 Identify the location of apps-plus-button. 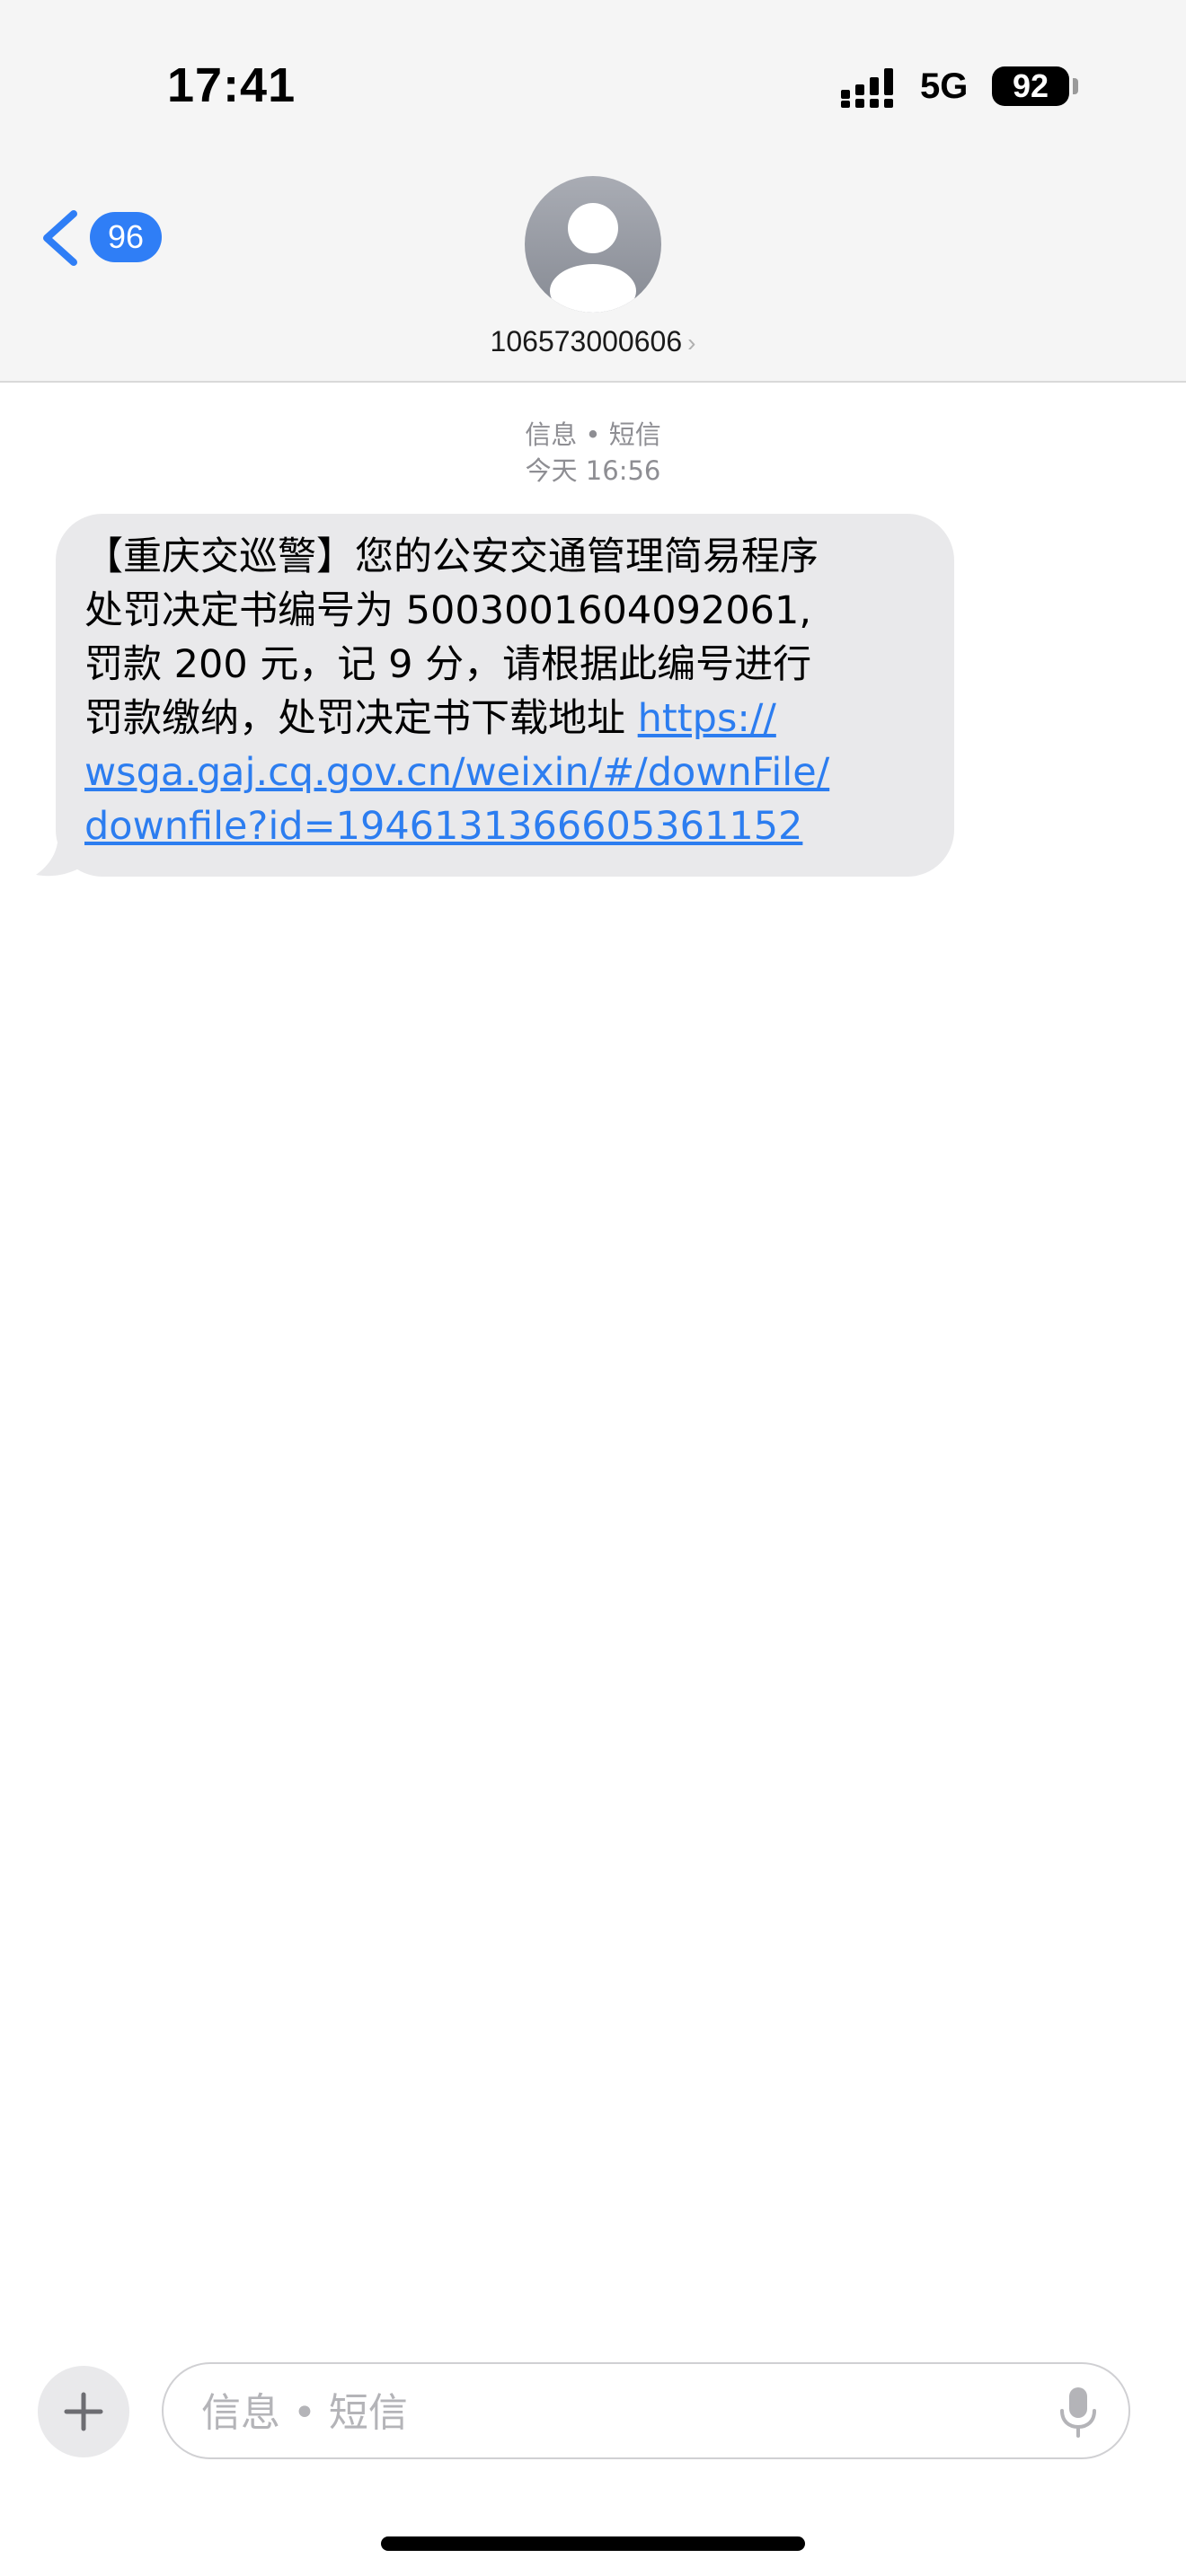
(83, 2411).